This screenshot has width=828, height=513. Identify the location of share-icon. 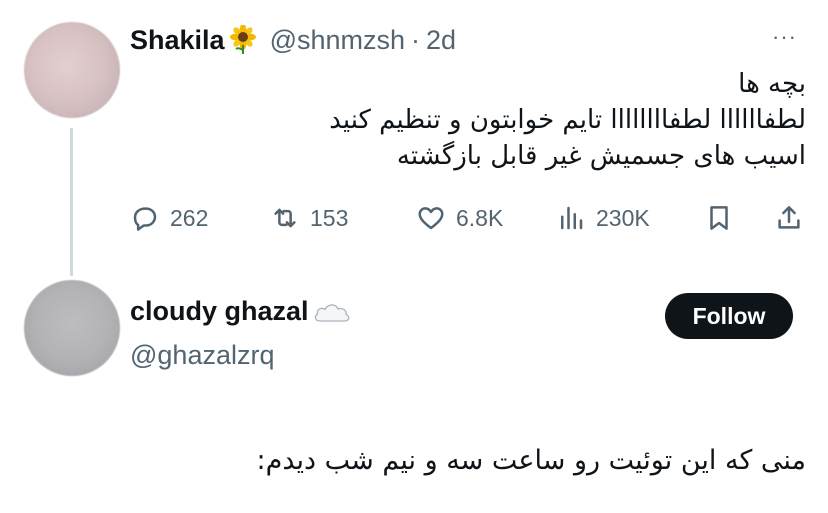
(789, 217).